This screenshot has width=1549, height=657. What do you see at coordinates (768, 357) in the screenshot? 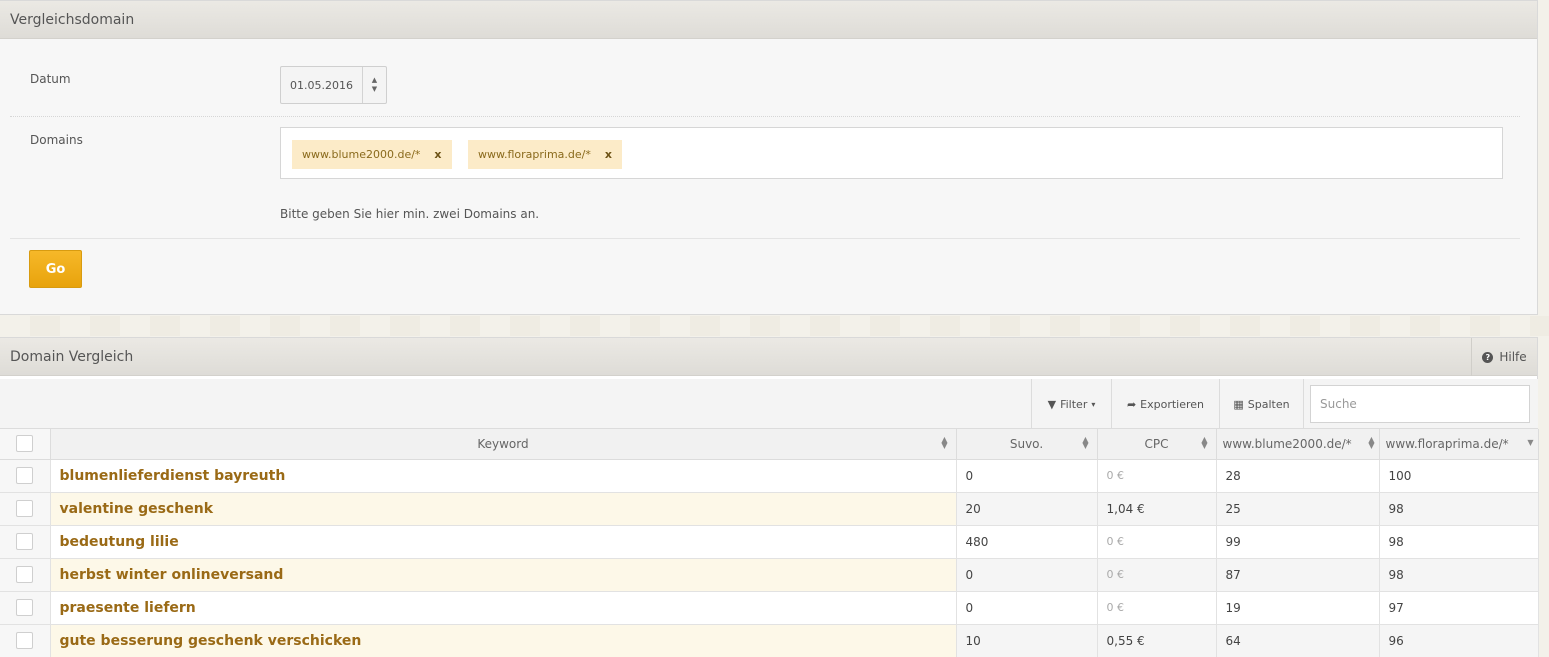
I see `panel-title: Domain Vergleich` at bounding box center [768, 357].